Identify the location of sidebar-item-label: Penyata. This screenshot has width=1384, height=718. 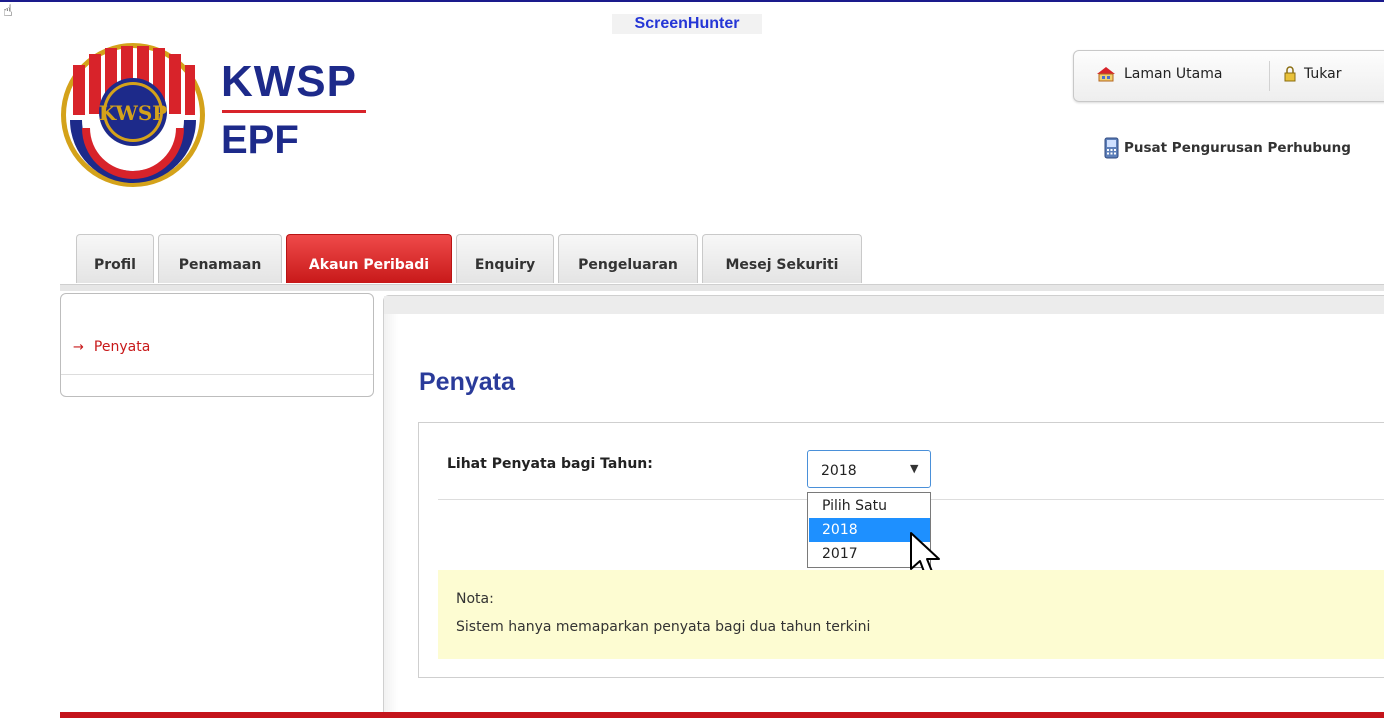
(122, 347).